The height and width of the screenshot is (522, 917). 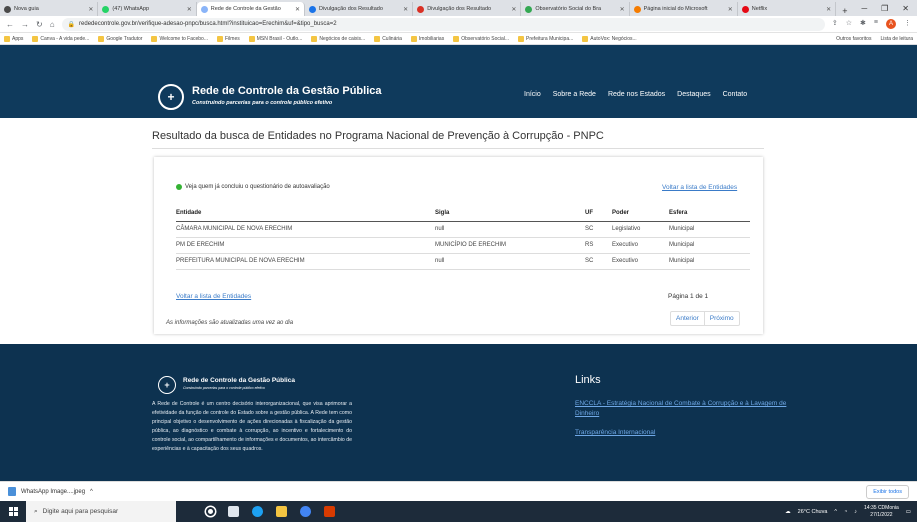 I want to click on image-file-icon, so click(x=12, y=491).